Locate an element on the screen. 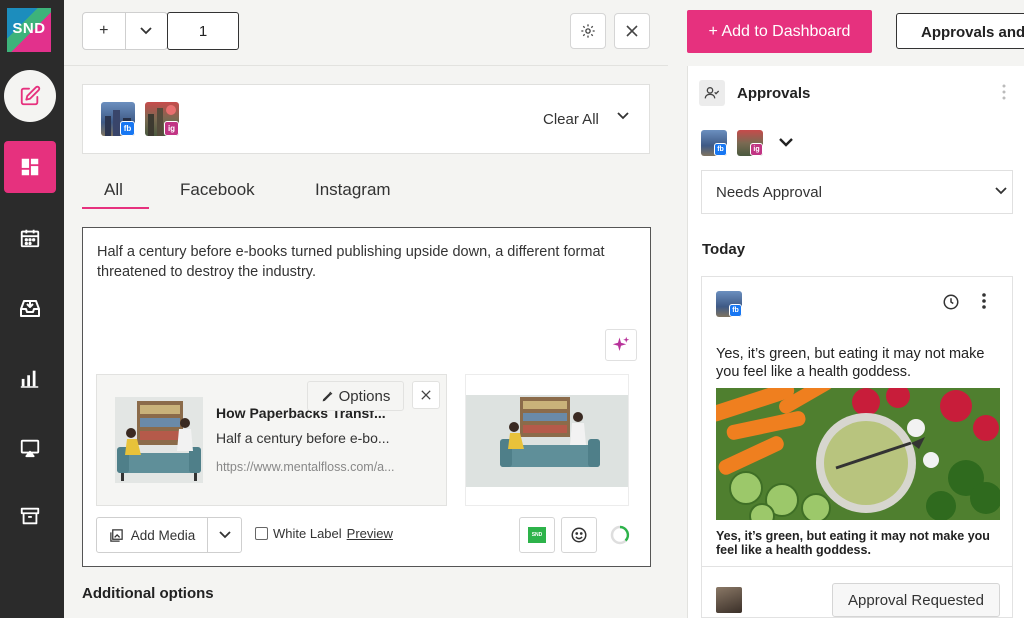  post-profile-avatar: fb is located at coordinates (729, 304).